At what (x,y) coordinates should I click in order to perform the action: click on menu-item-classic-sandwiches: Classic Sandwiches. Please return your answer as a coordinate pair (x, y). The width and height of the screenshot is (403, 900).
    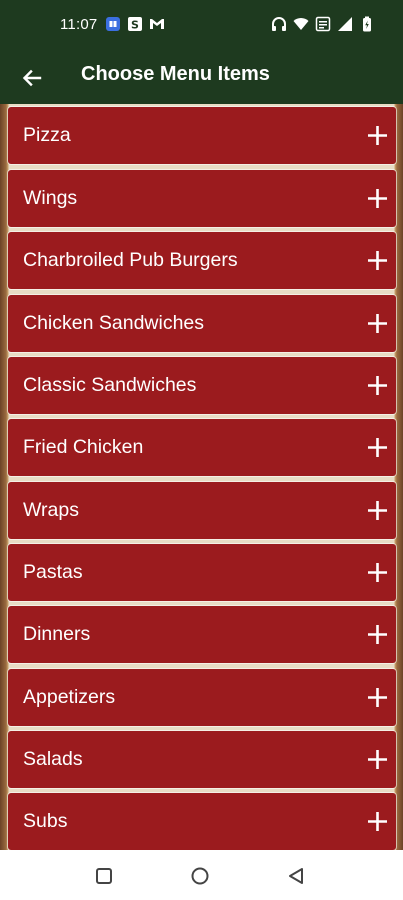
    Looking at the image, I should click on (202, 385).